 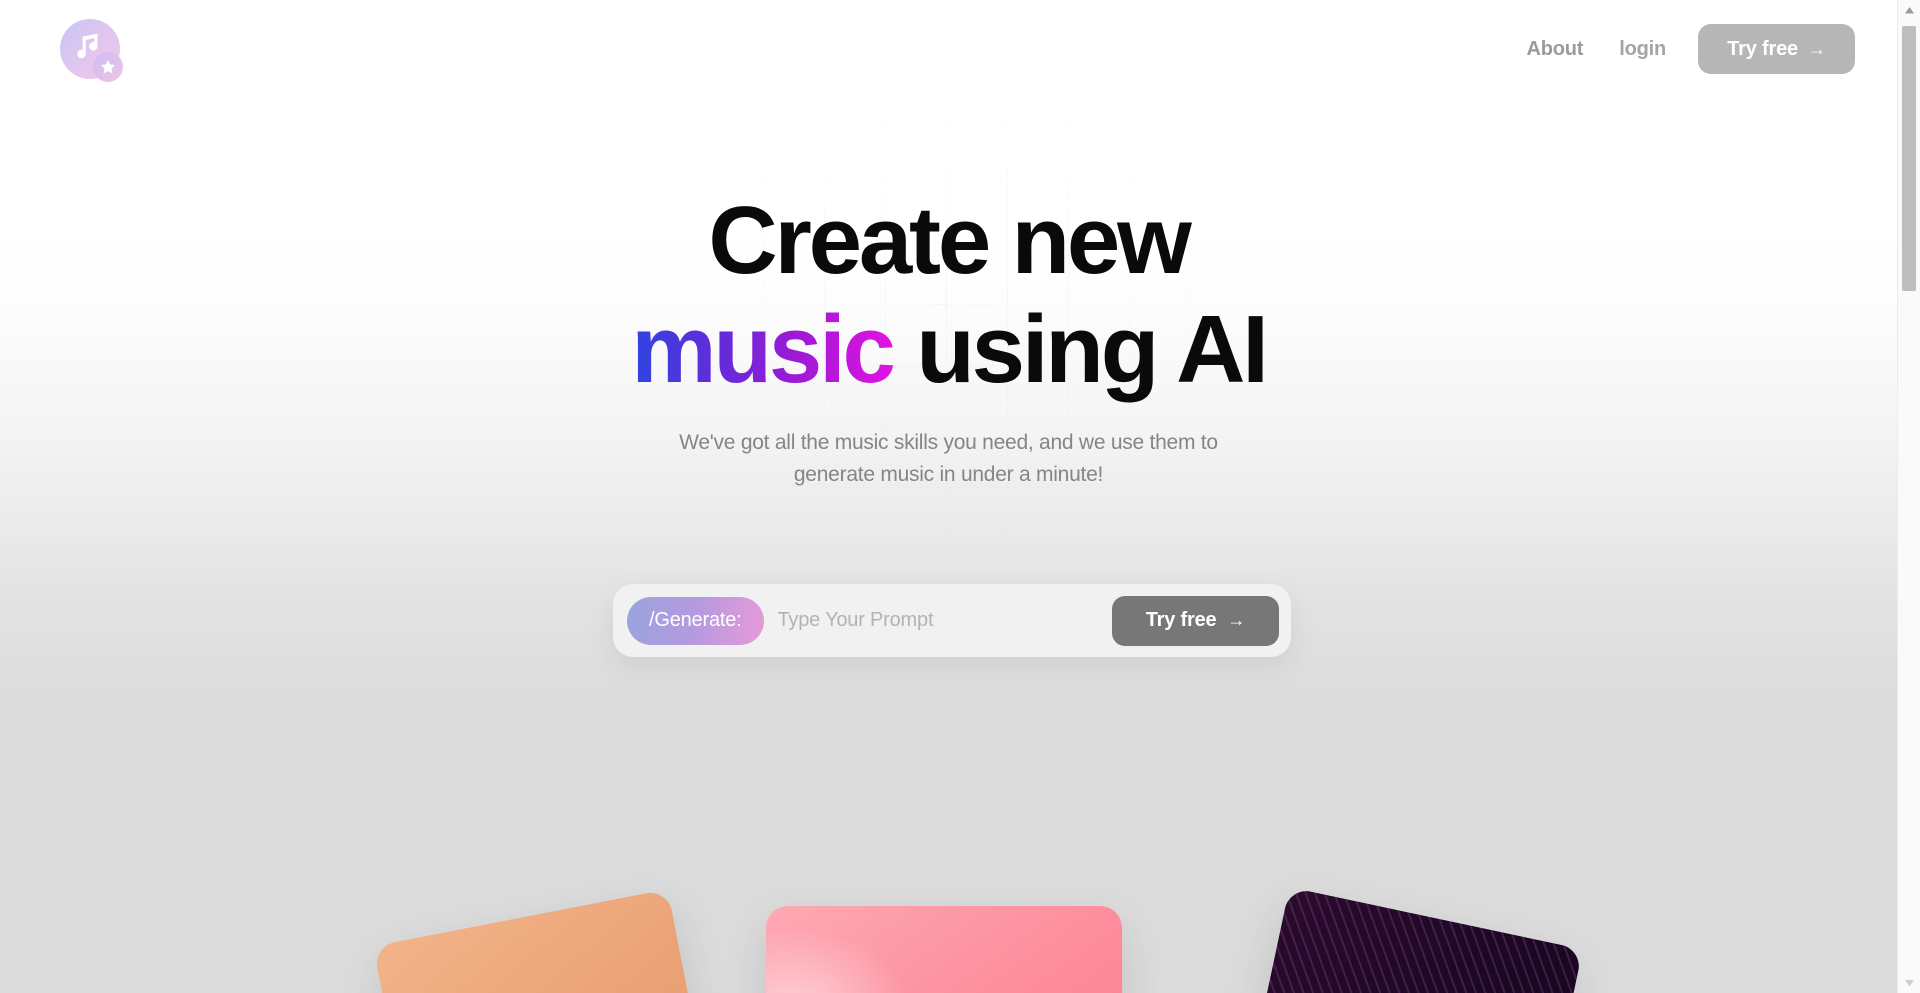 What do you see at coordinates (1909, 158) in the screenshot?
I see `scrollbar-thumb` at bounding box center [1909, 158].